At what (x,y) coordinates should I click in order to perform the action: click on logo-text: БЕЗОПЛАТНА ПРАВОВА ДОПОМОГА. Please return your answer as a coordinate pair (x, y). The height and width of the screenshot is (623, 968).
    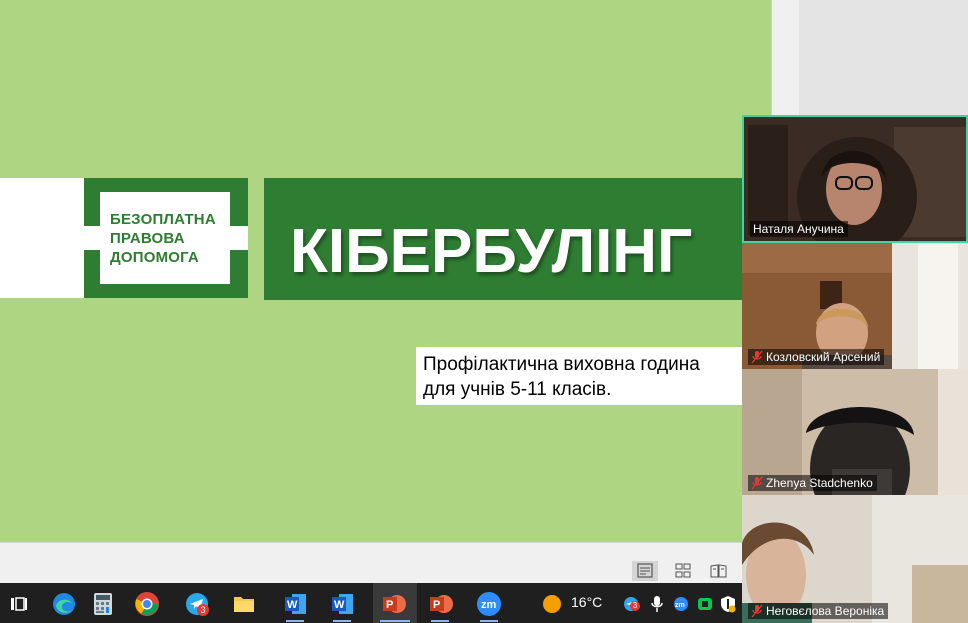
    Looking at the image, I should click on (169, 238).